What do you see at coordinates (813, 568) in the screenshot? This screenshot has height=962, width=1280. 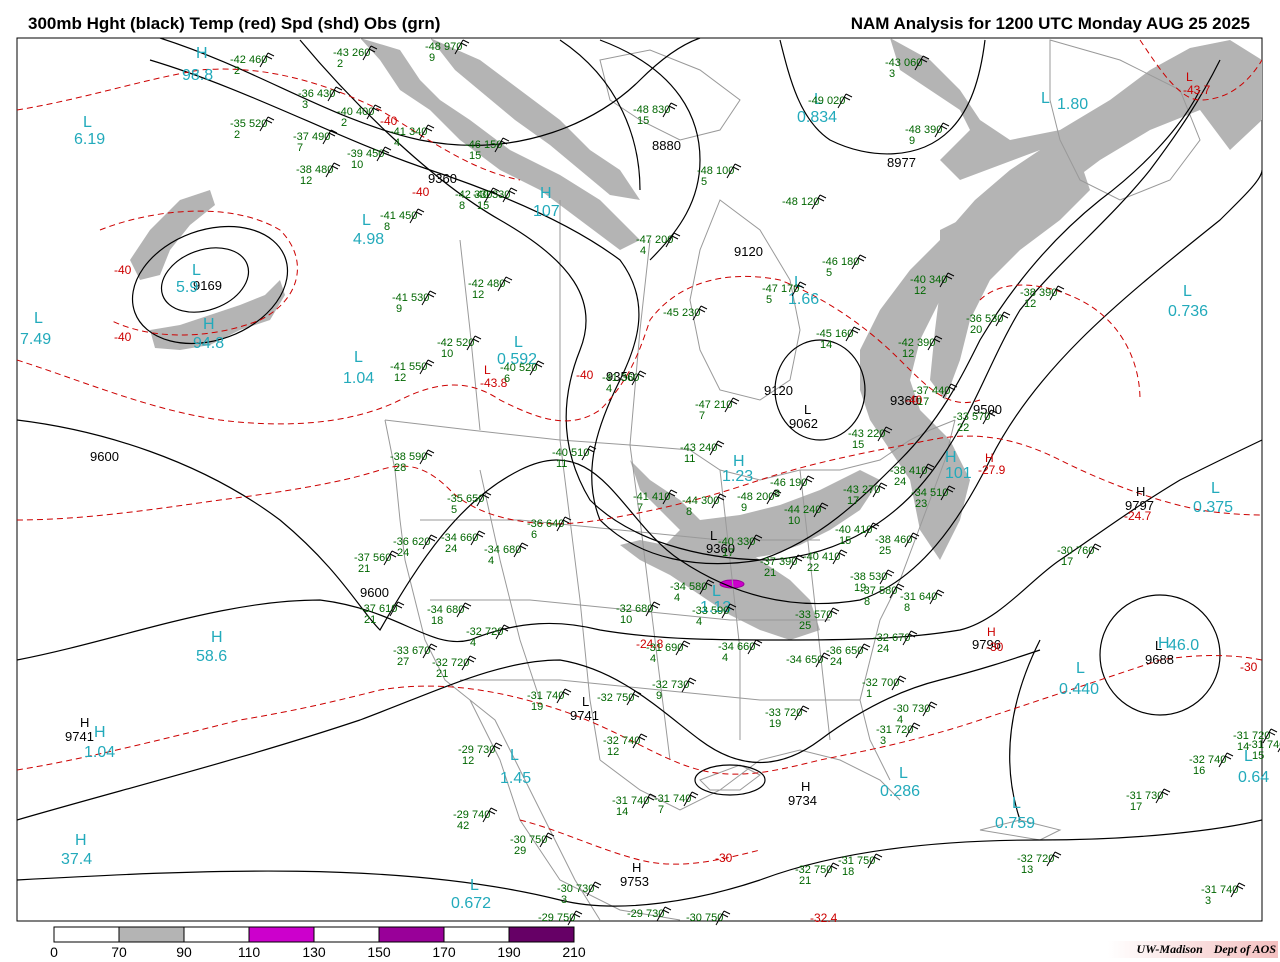 I see `obs-dewpoint-dep: 22` at bounding box center [813, 568].